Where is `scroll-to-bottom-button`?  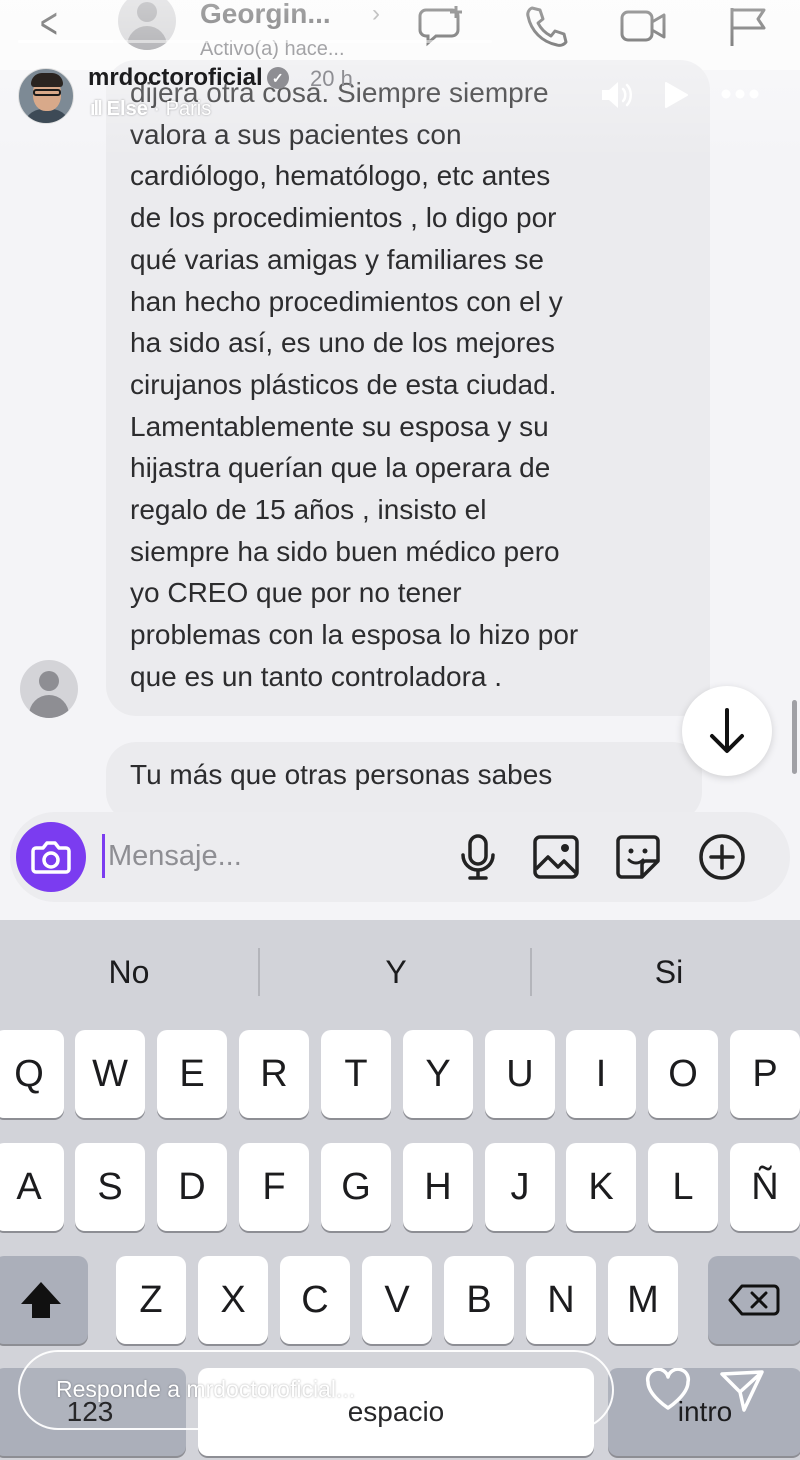
scroll-to-bottom-button is located at coordinates (727, 731).